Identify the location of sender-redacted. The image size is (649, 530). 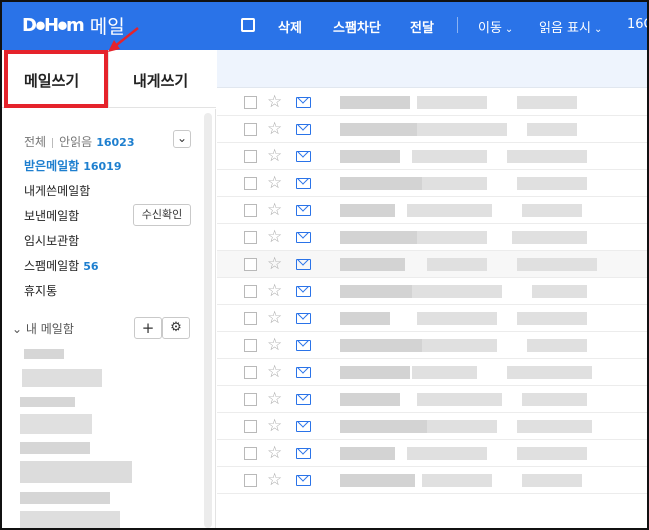
(382, 345).